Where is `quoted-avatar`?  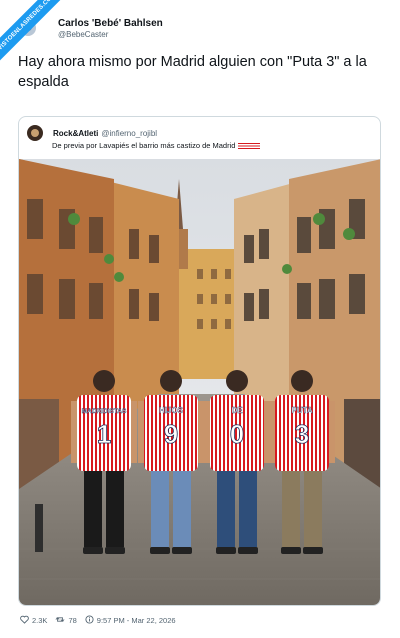 quoted-avatar is located at coordinates (35, 133).